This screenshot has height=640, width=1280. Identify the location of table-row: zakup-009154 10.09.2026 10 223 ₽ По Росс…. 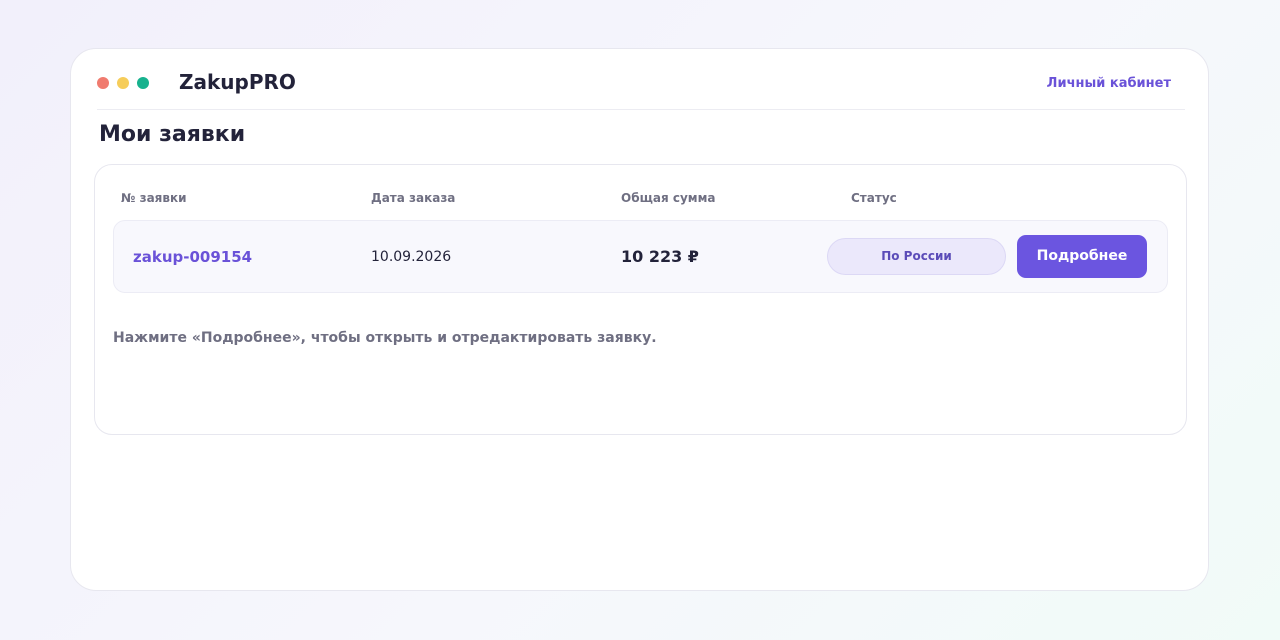
(640, 256).